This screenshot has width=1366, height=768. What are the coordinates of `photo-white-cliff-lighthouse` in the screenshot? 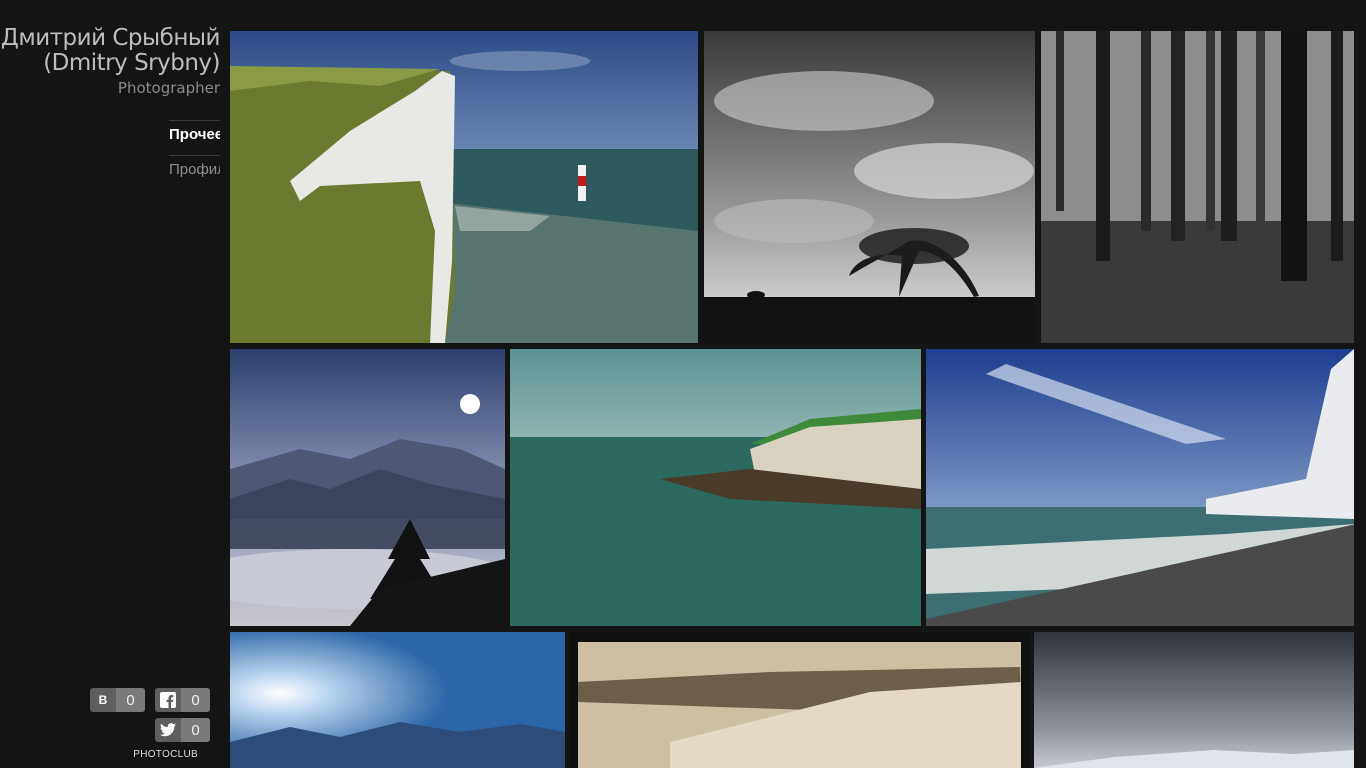 It's located at (464, 187).